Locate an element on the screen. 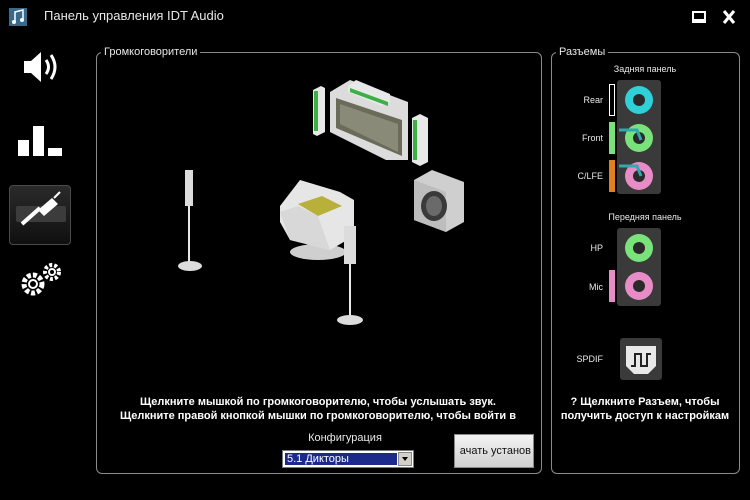 The width and height of the screenshot is (750, 500). hp-jack-label: HP is located at coordinates (596, 248).